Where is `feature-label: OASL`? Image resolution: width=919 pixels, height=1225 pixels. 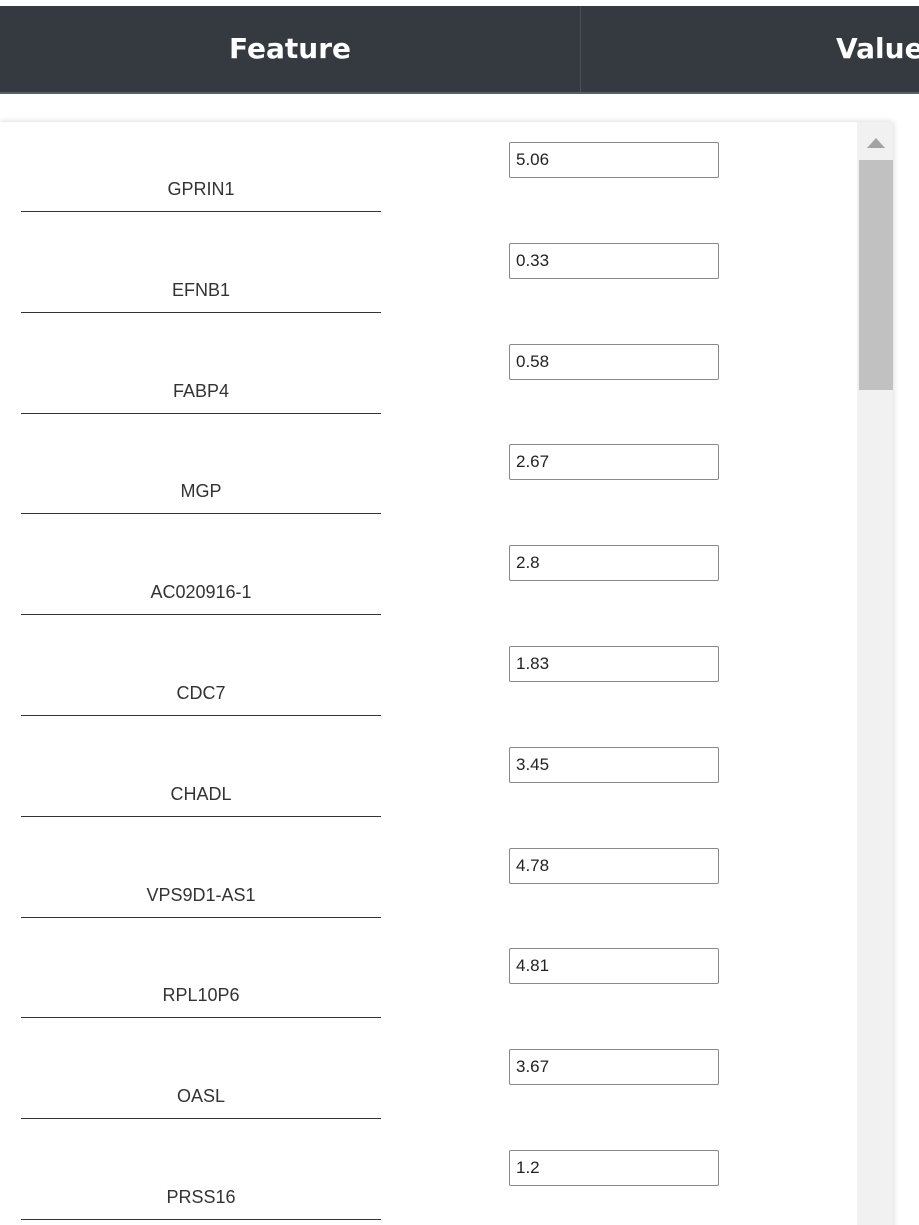 feature-label: OASL is located at coordinates (201, 1102).